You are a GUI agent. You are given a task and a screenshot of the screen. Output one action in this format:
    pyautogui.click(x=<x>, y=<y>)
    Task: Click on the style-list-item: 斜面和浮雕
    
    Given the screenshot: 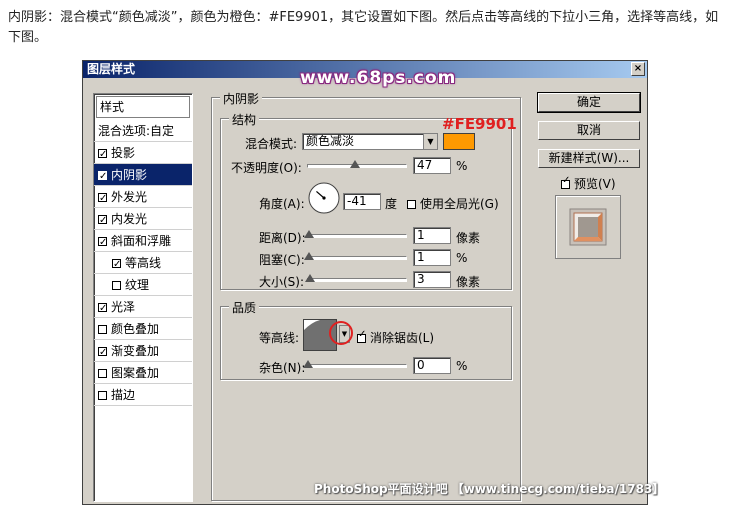 What is the action you would take?
    pyautogui.click(x=143, y=242)
    